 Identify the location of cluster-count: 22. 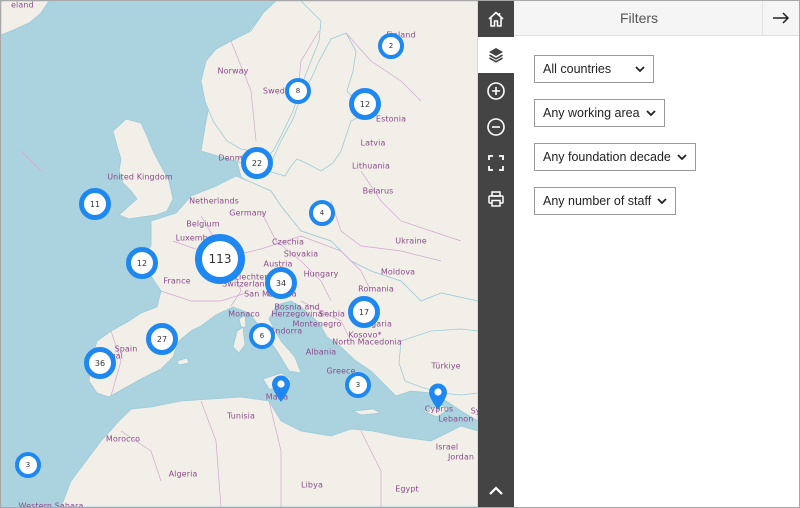
(257, 163).